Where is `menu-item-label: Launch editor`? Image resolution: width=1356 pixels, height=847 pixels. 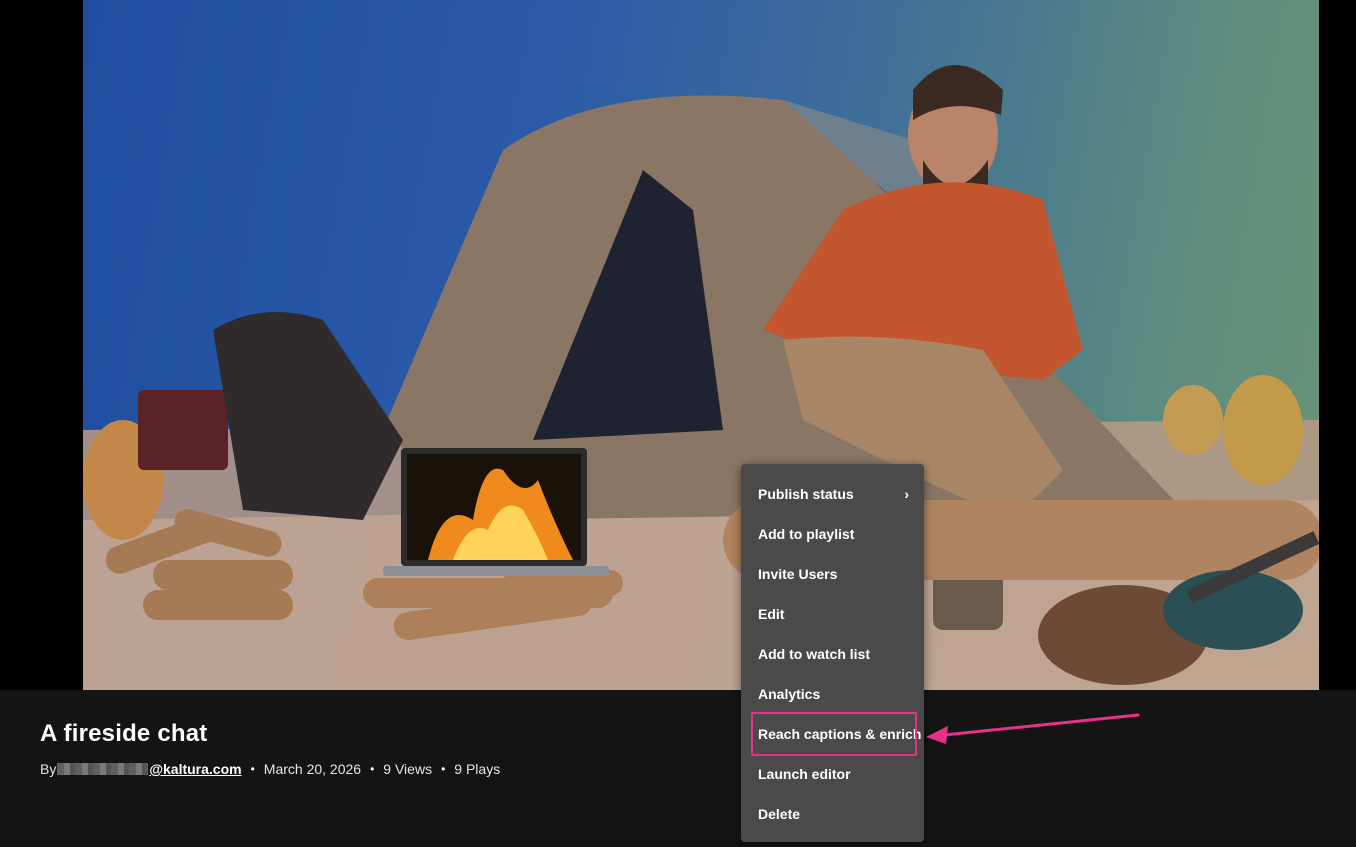
menu-item-label: Launch editor is located at coordinates (804, 774).